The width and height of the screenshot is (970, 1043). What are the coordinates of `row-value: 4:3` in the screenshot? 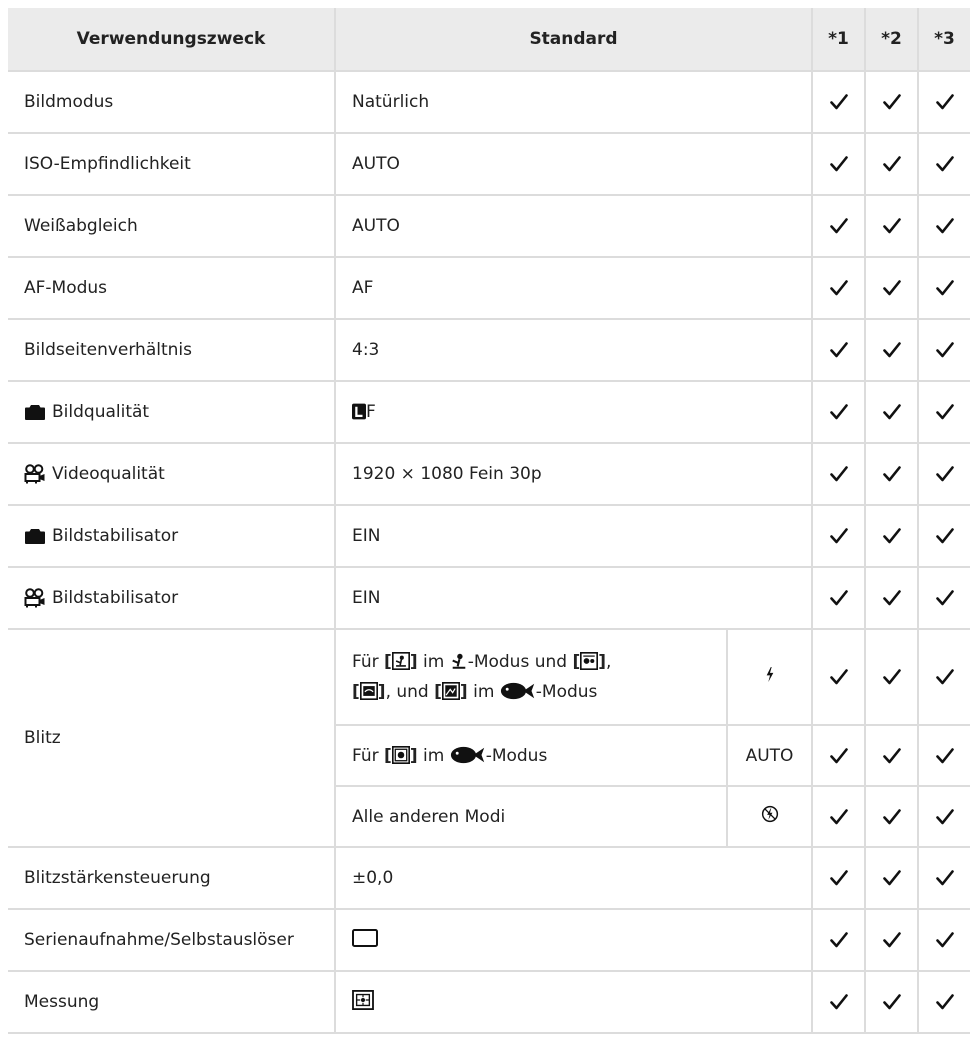 It's located at (573, 350).